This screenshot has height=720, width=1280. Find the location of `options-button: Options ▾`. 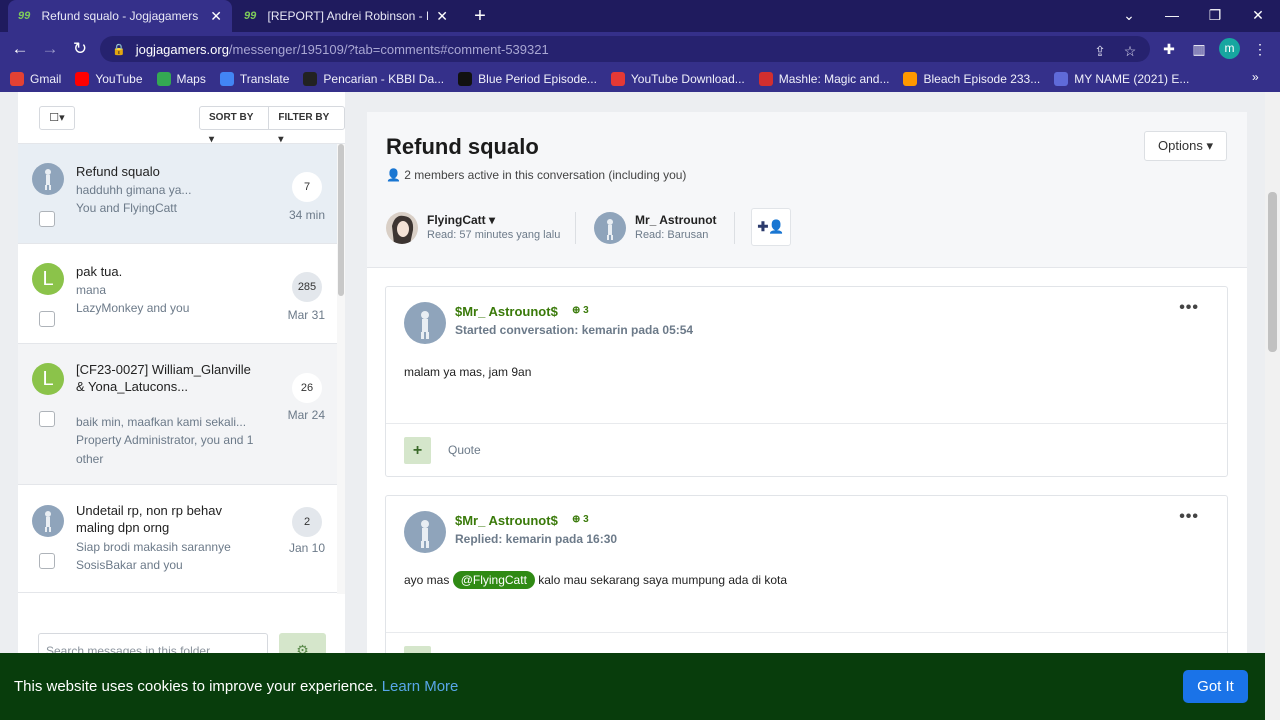

options-button: Options ▾ is located at coordinates (1185, 146).